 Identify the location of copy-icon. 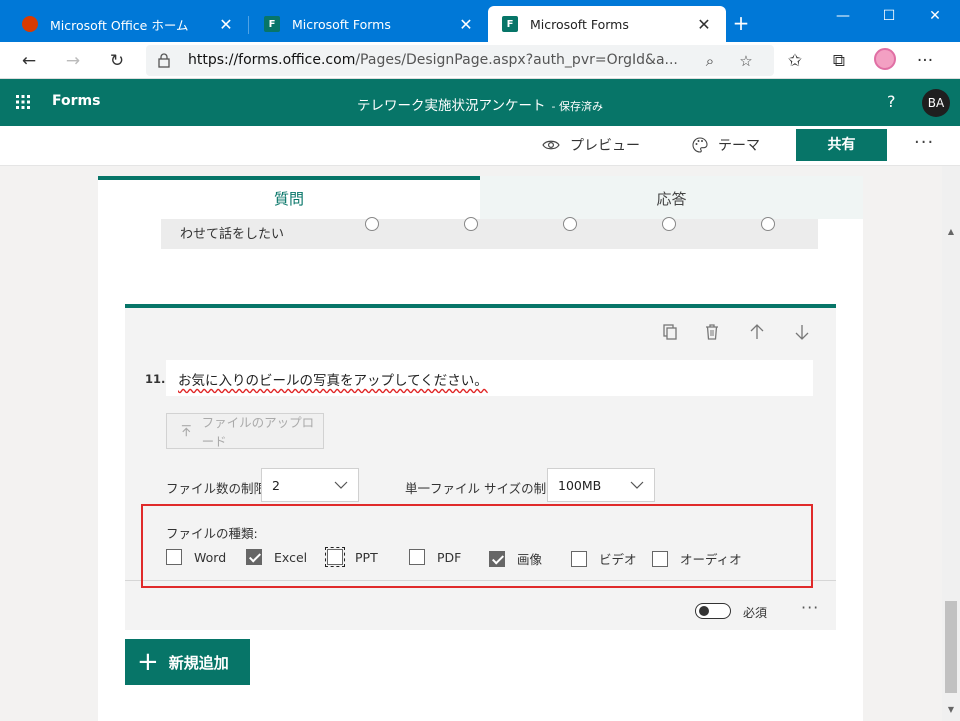
(669, 332).